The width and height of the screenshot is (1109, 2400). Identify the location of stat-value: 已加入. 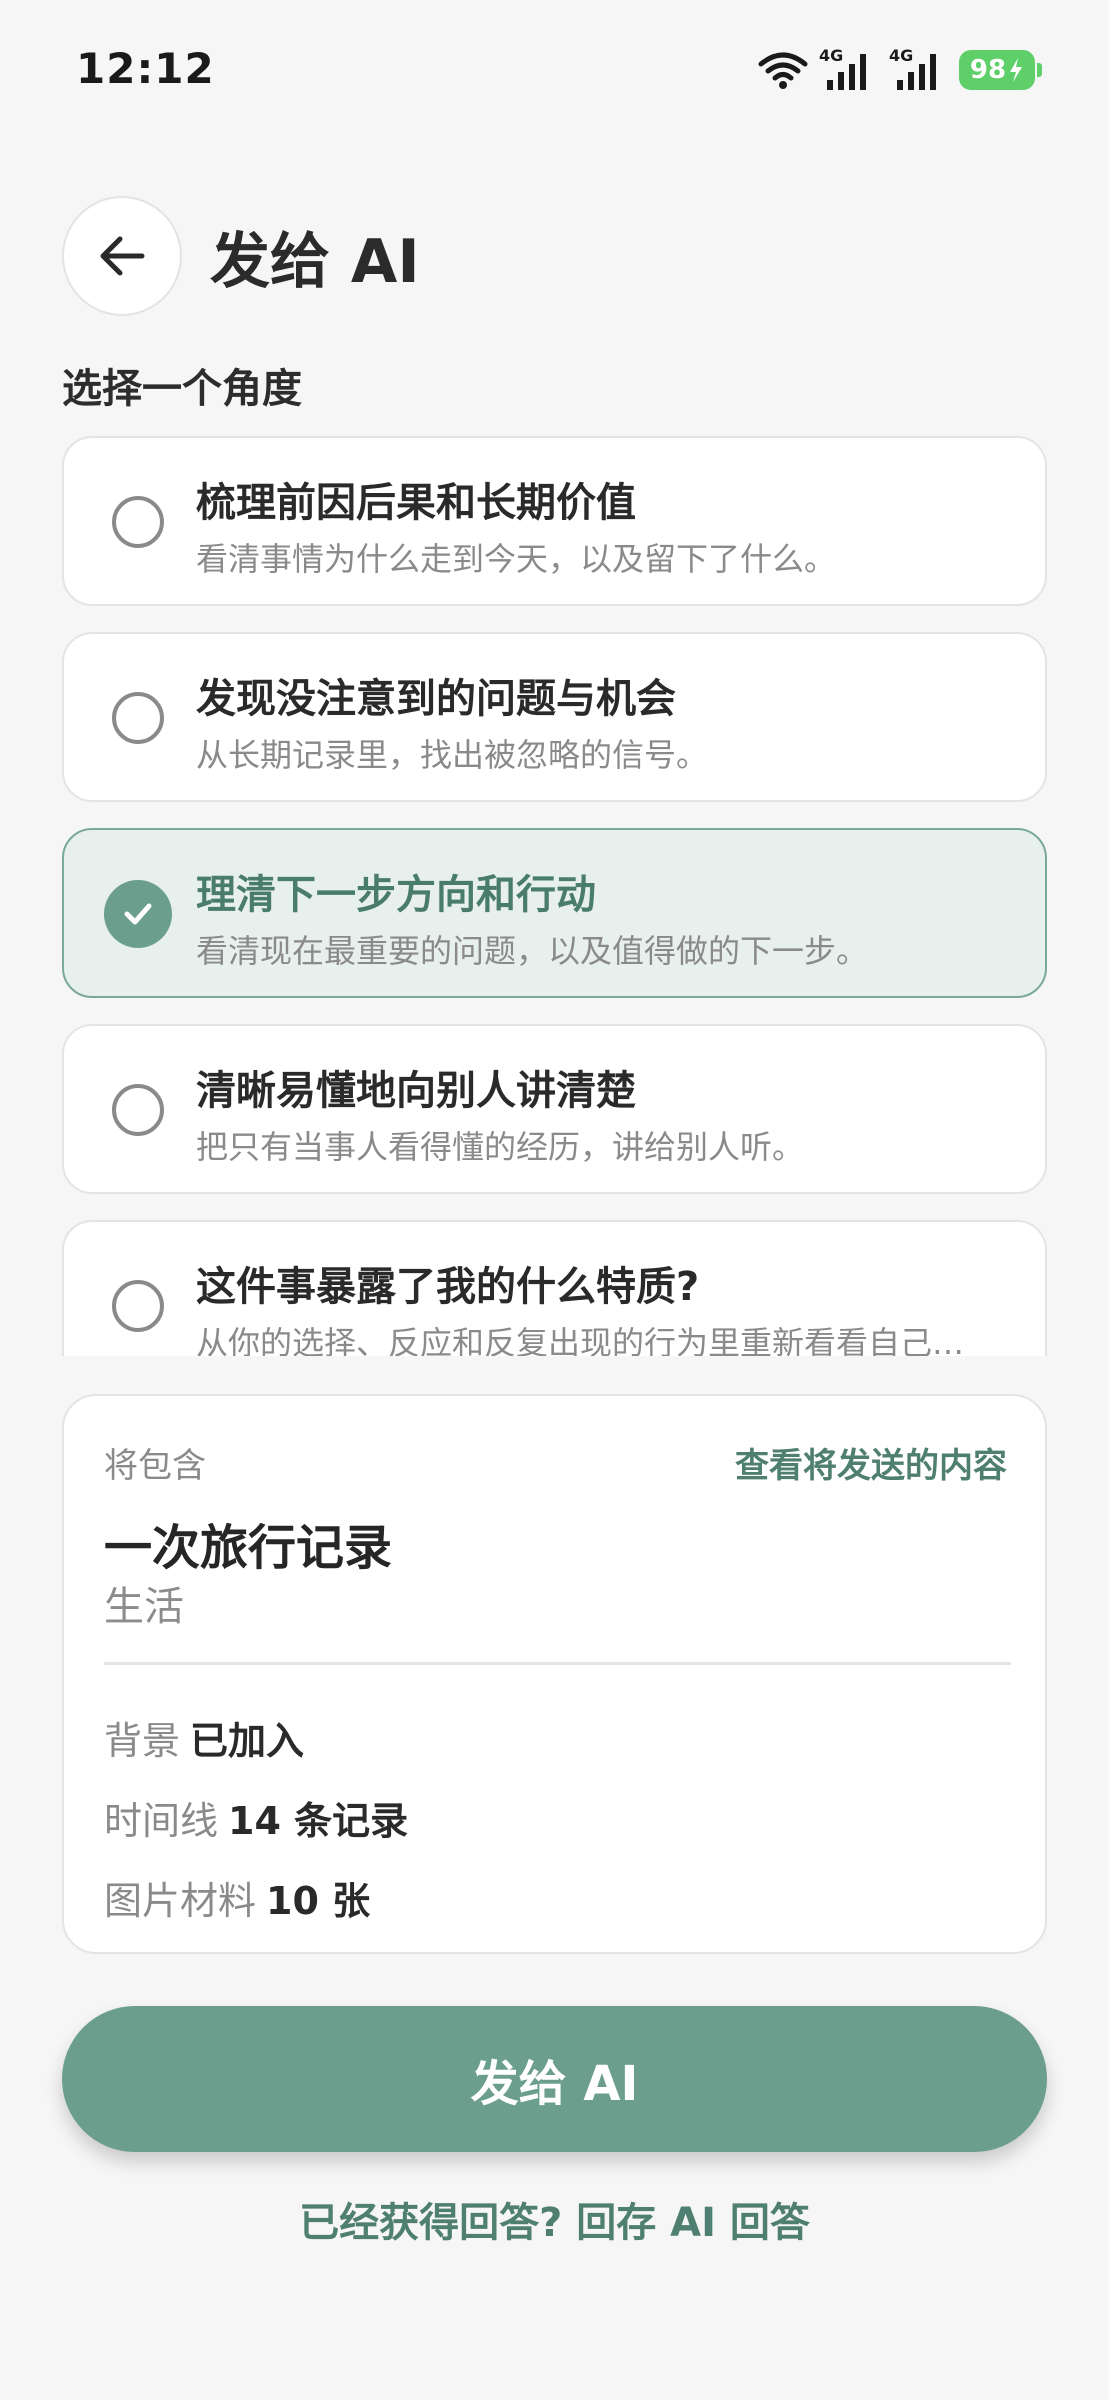
(247, 1741).